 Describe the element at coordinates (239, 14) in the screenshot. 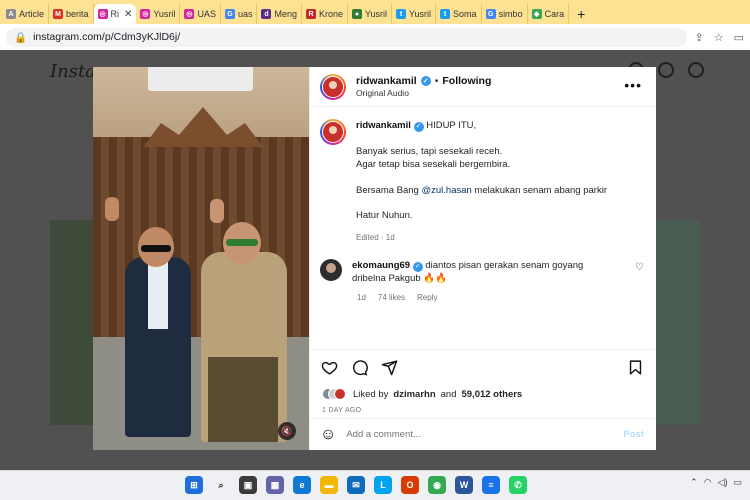

I see `browser-tab: Guas` at that location.